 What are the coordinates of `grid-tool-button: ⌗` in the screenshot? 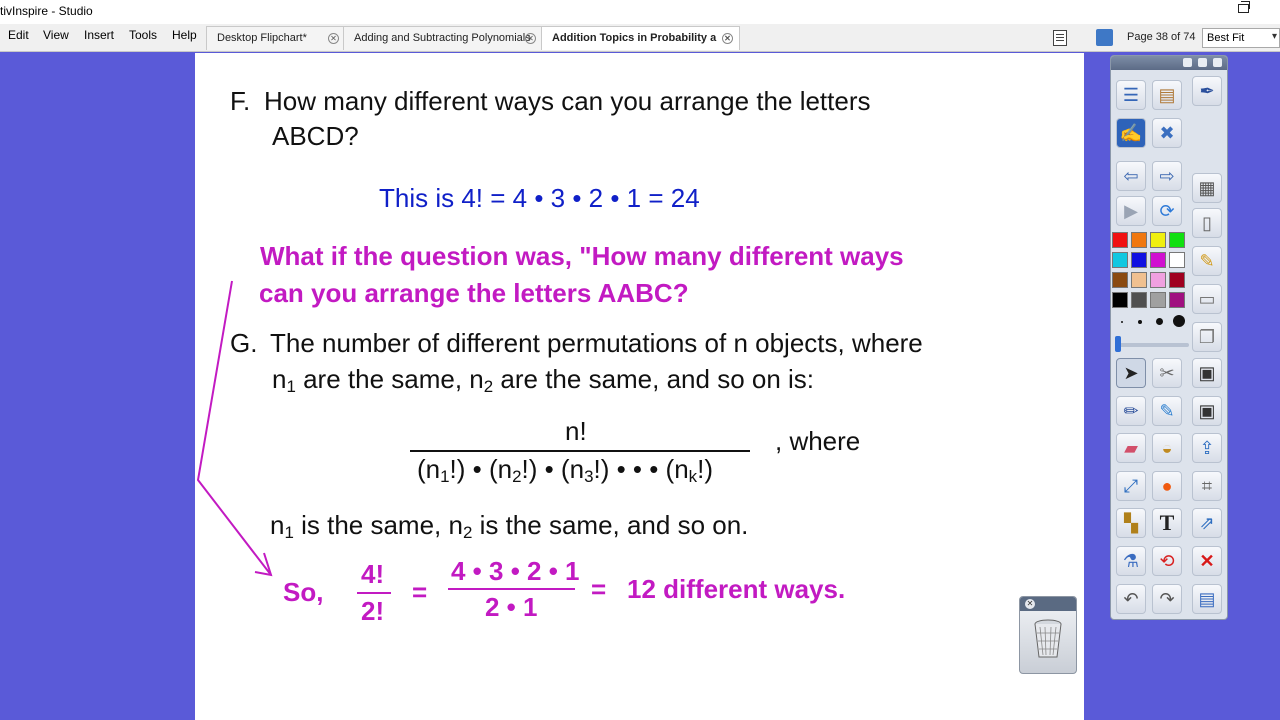 It's located at (1207, 486).